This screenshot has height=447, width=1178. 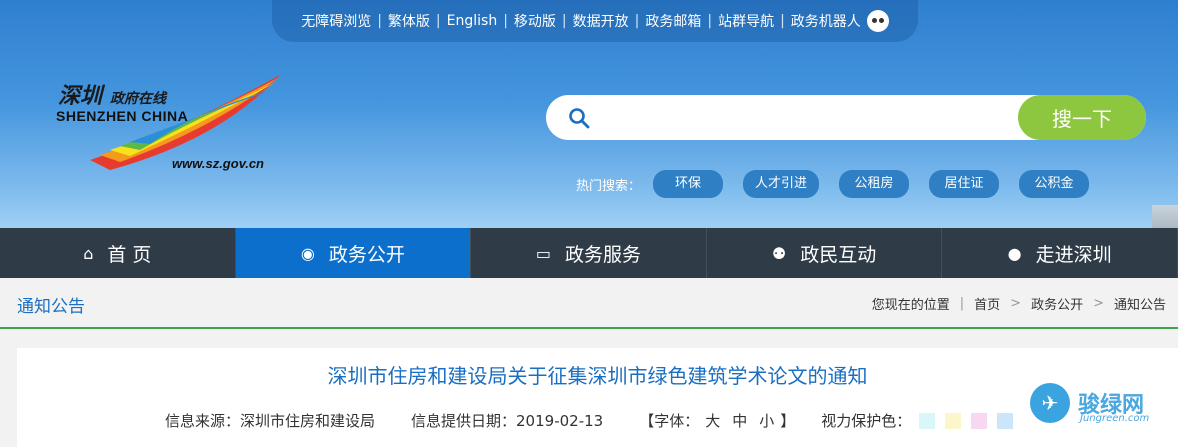 What do you see at coordinates (1005, 420) in the screenshot?
I see `eye-color-blue` at bounding box center [1005, 420].